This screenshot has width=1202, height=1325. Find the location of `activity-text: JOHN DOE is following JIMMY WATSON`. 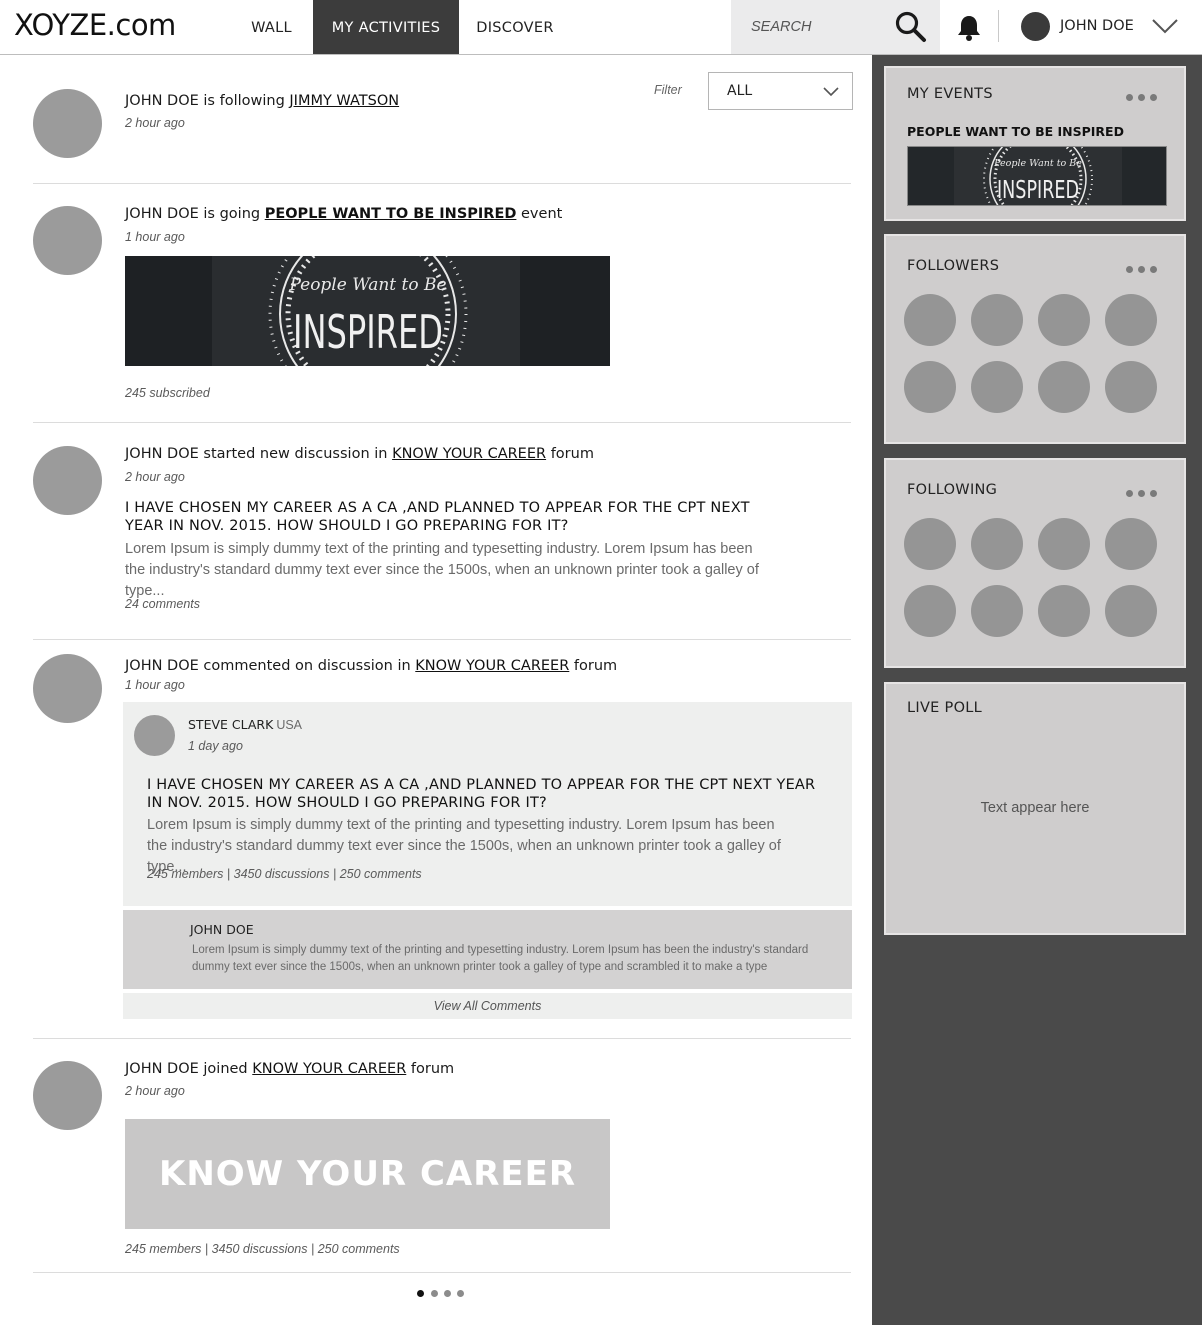

activity-text: JOHN DOE is following JIMMY WATSON is located at coordinates (262, 101).